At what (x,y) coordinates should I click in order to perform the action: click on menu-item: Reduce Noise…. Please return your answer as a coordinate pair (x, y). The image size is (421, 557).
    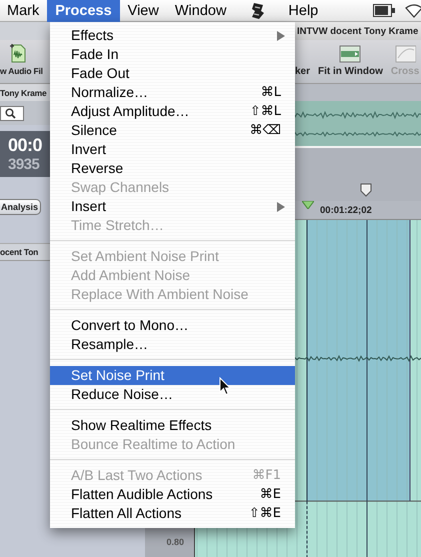
    Looking at the image, I should click on (172, 394).